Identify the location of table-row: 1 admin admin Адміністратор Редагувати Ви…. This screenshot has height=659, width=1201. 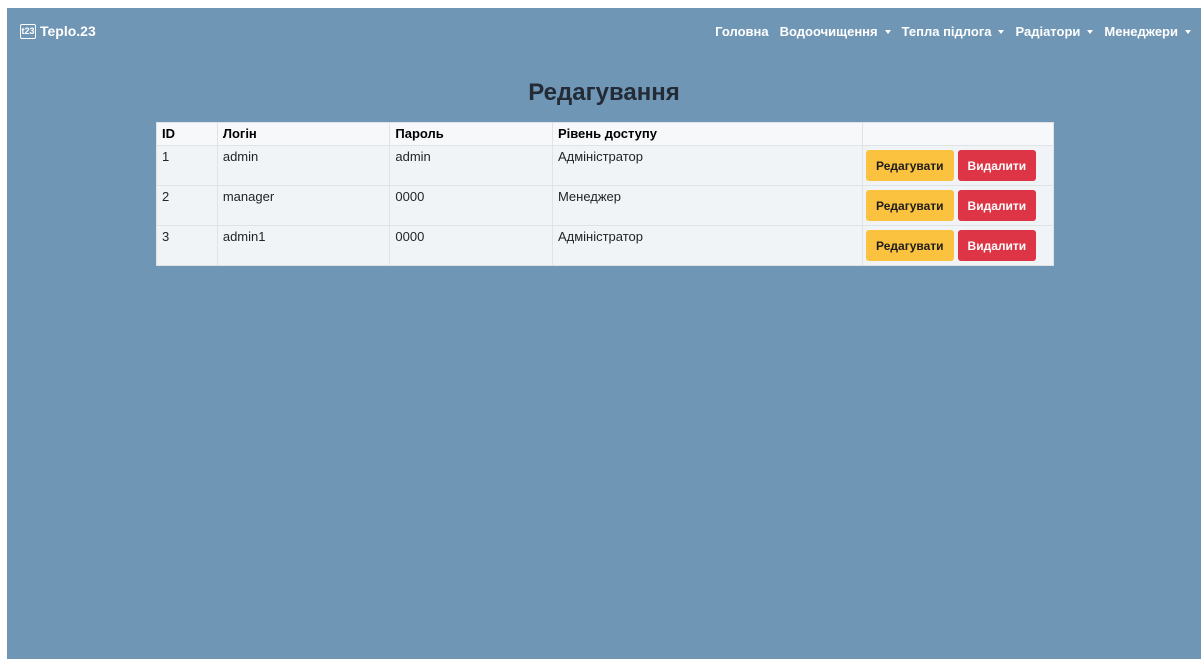
(605, 165).